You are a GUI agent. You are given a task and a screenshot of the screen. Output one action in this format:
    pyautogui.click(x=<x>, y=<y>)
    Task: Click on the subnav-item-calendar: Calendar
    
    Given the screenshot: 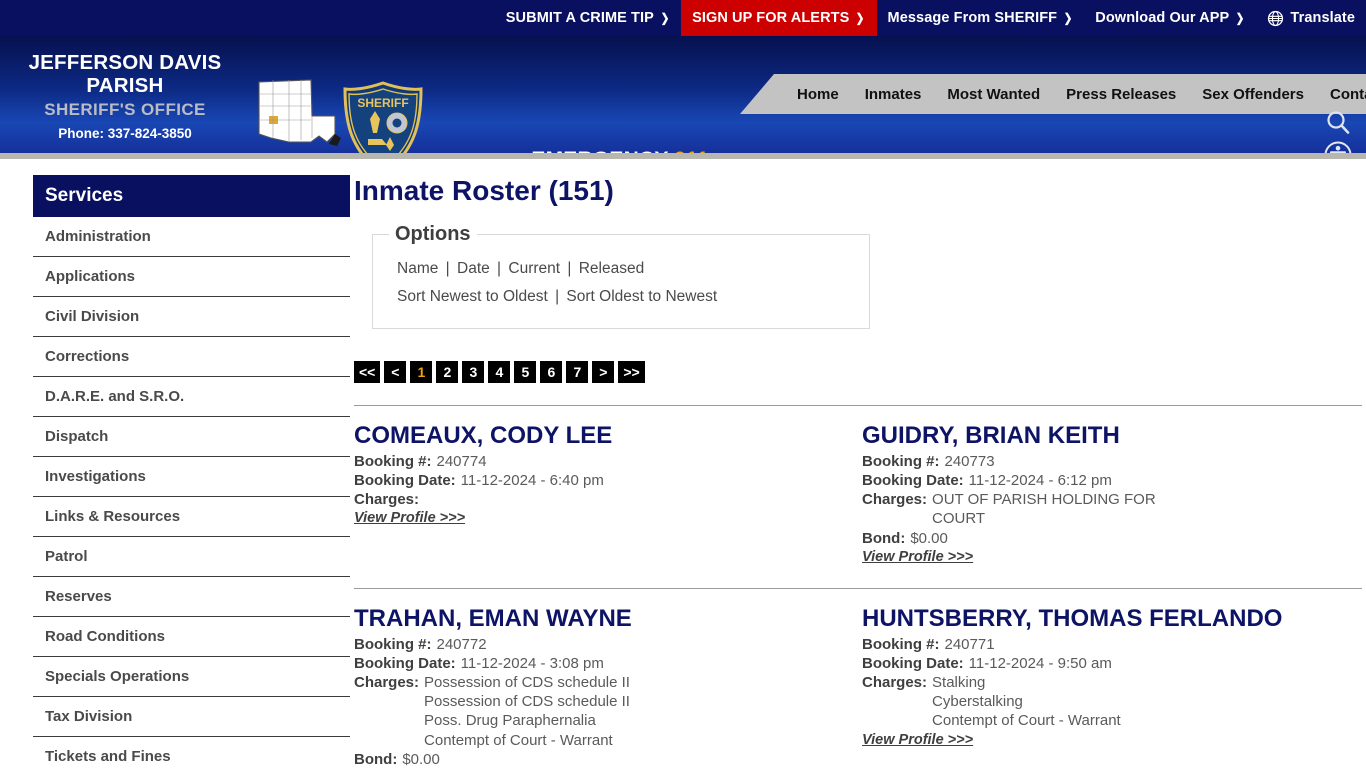 What is the action you would take?
    pyautogui.click(x=895, y=152)
    